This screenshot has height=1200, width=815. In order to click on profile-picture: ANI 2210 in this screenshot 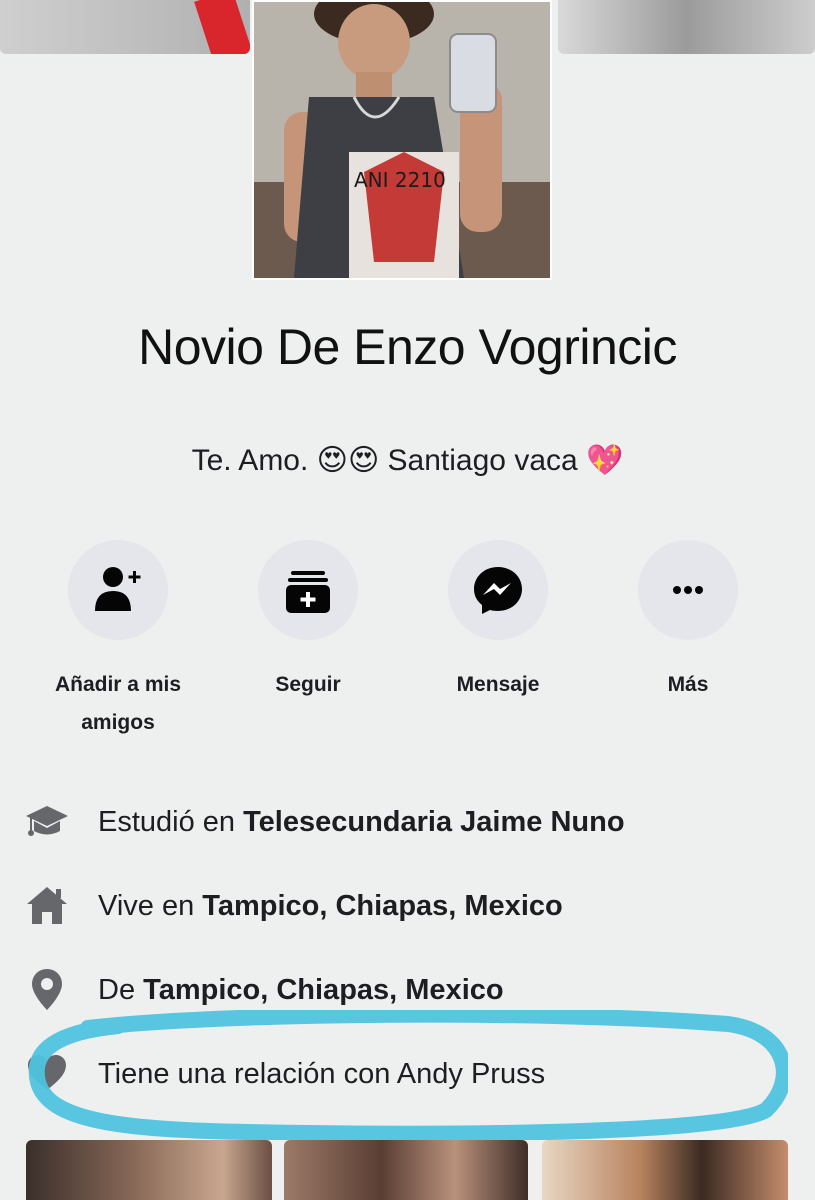, I will do `click(402, 140)`.